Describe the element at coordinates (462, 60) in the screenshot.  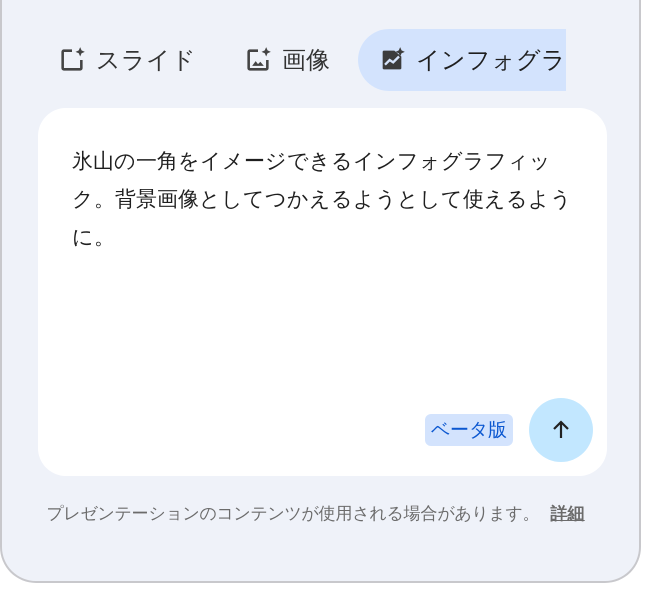
I see `tab: インフォグラ` at that location.